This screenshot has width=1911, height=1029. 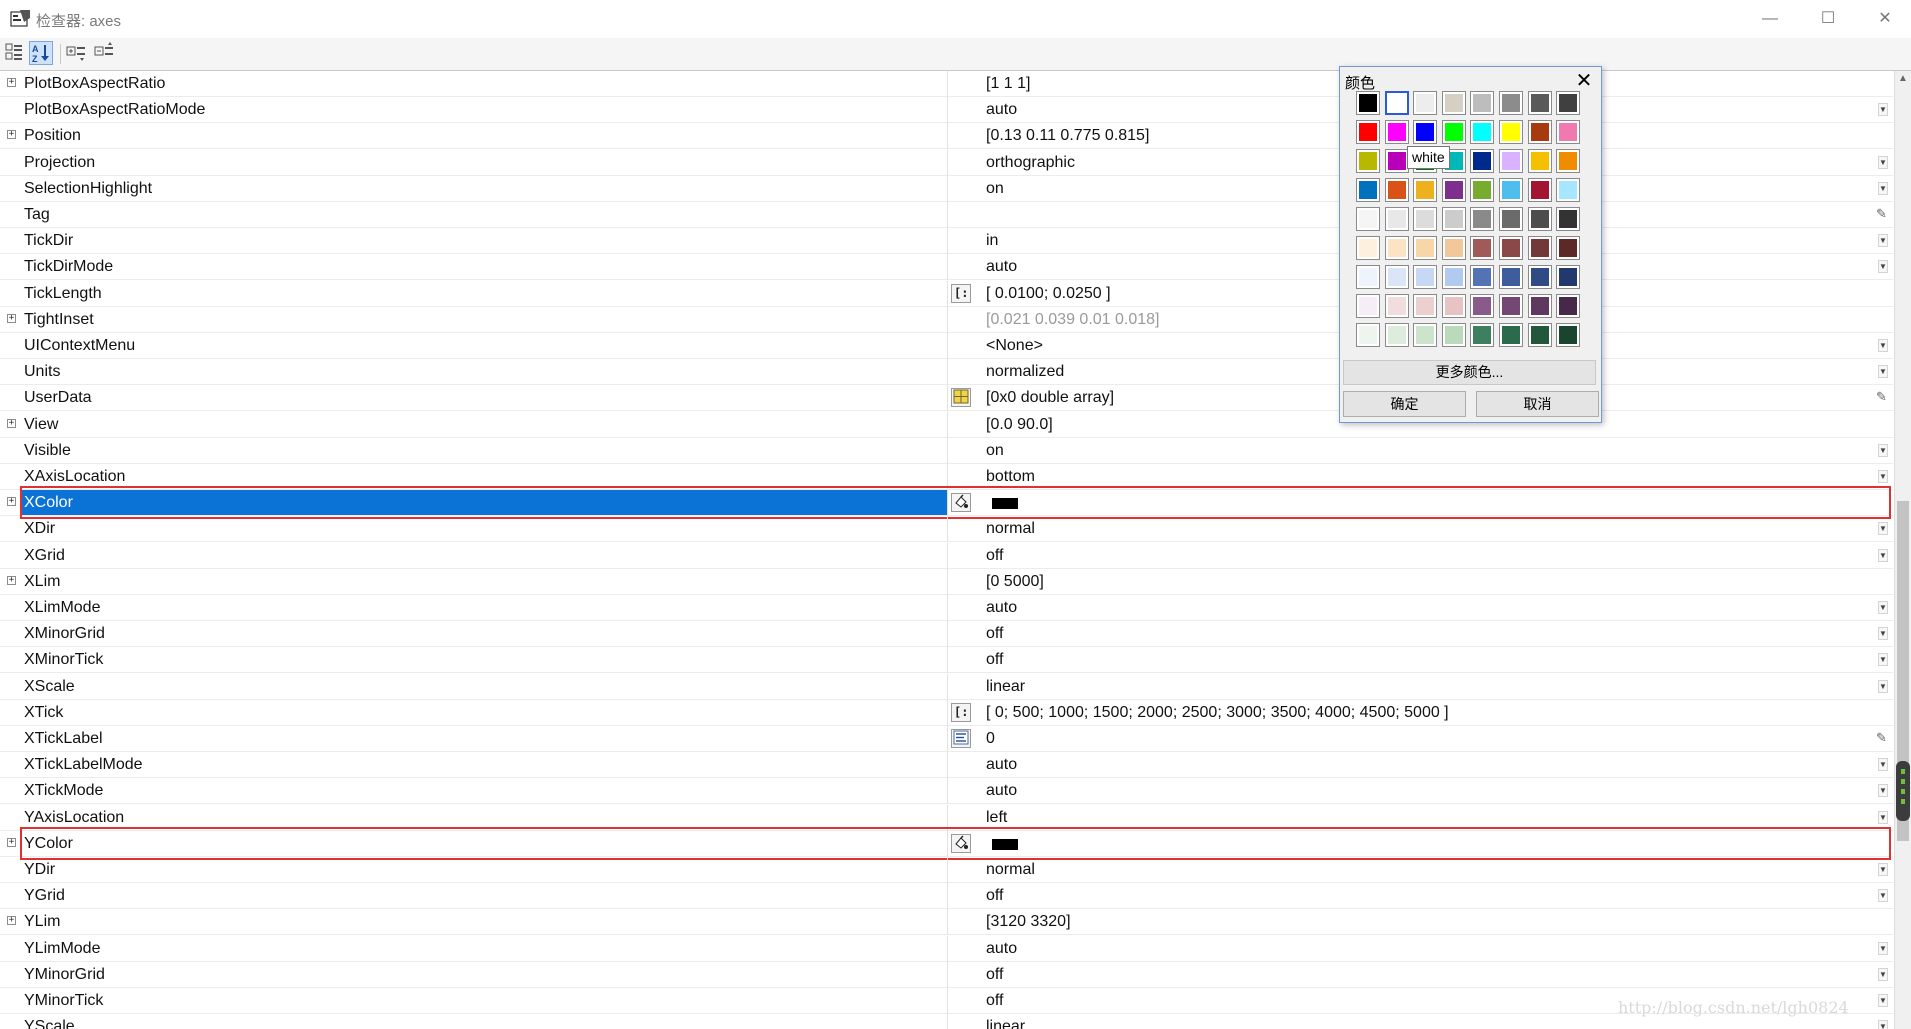 I want to click on property-row-xlimmode: XLimMode auto ▼, so click(x=946, y=608).